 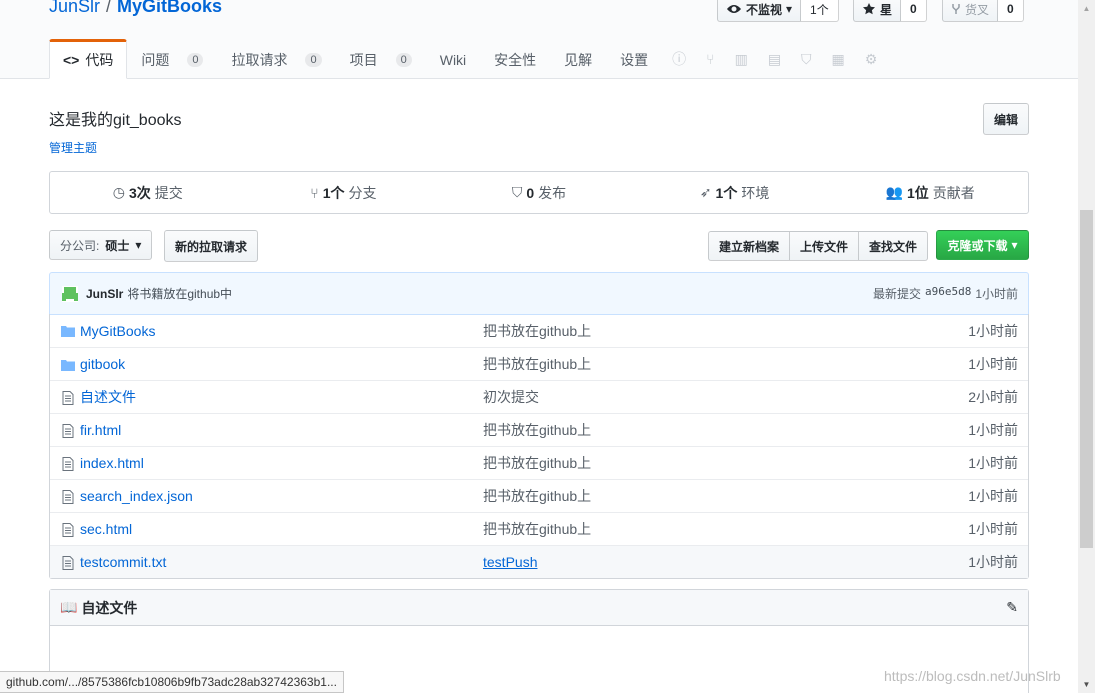 I want to click on releases-label: 发布, so click(x=552, y=192).